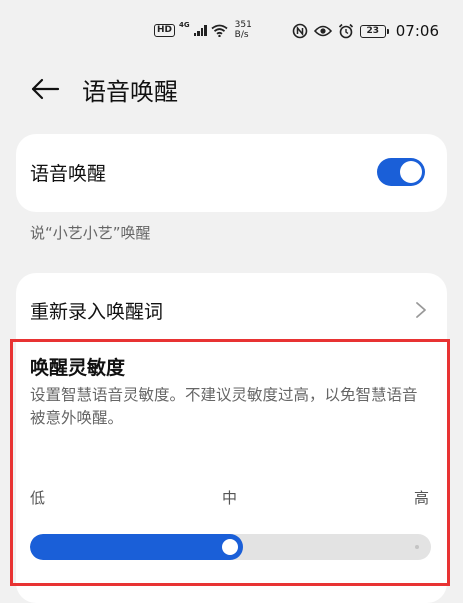  I want to click on status-left: HD 4G 351 B/s, so click(203, 30).